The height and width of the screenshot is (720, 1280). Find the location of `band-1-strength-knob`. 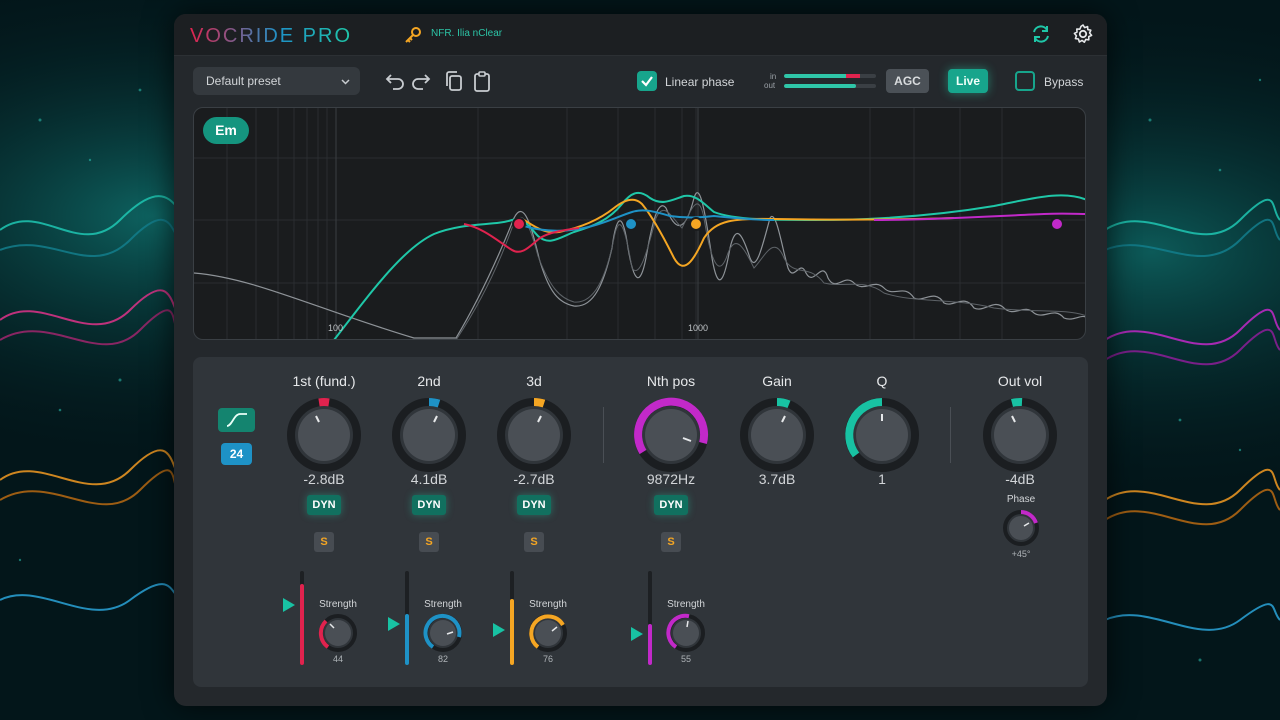

band-1-strength-knob is located at coordinates (338, 633).